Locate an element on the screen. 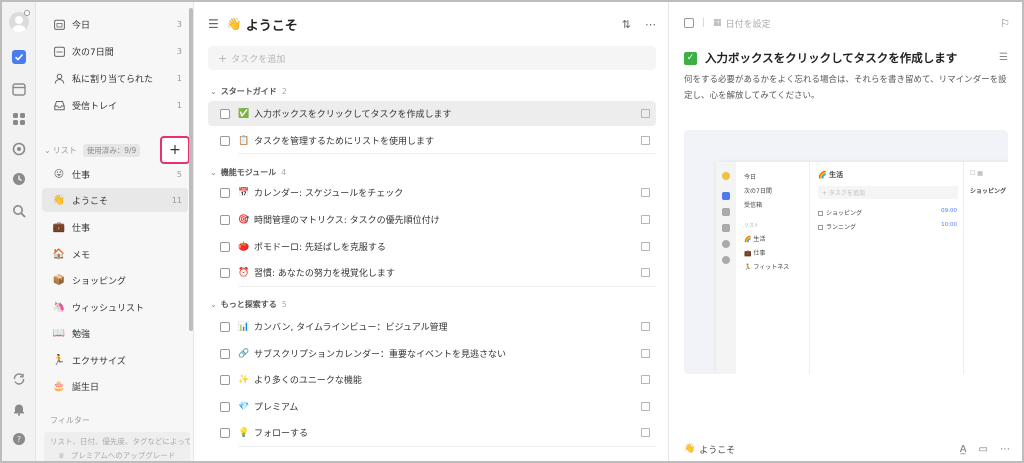 This screenshot has width=1024, height=463. task-row: 💡 フォローする is located at coordinates (432, 432).